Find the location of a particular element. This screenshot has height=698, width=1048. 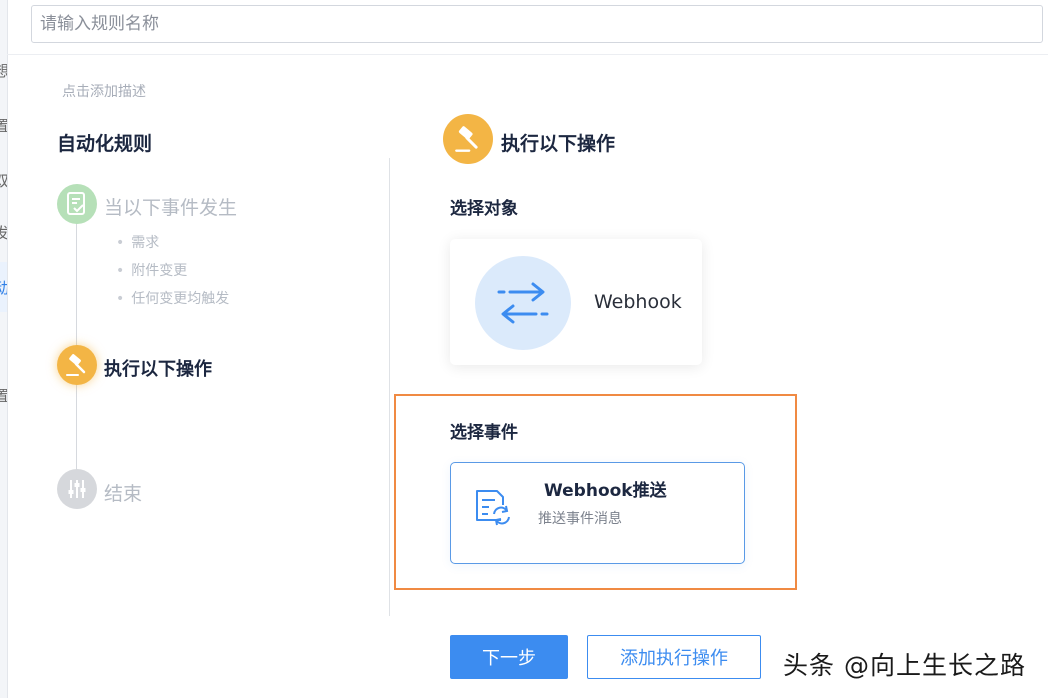

sliders-icon is located at coordinates (77, 489).